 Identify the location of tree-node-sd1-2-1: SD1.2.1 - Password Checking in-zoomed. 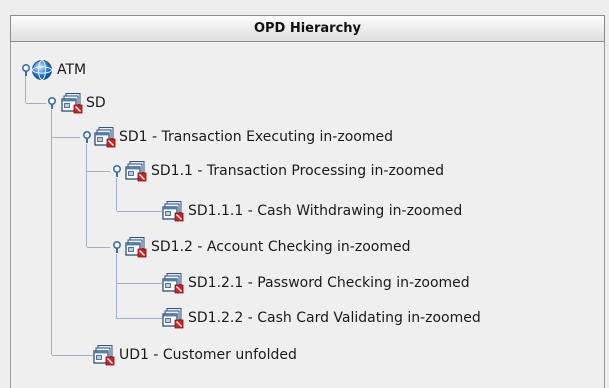
(306, 283).